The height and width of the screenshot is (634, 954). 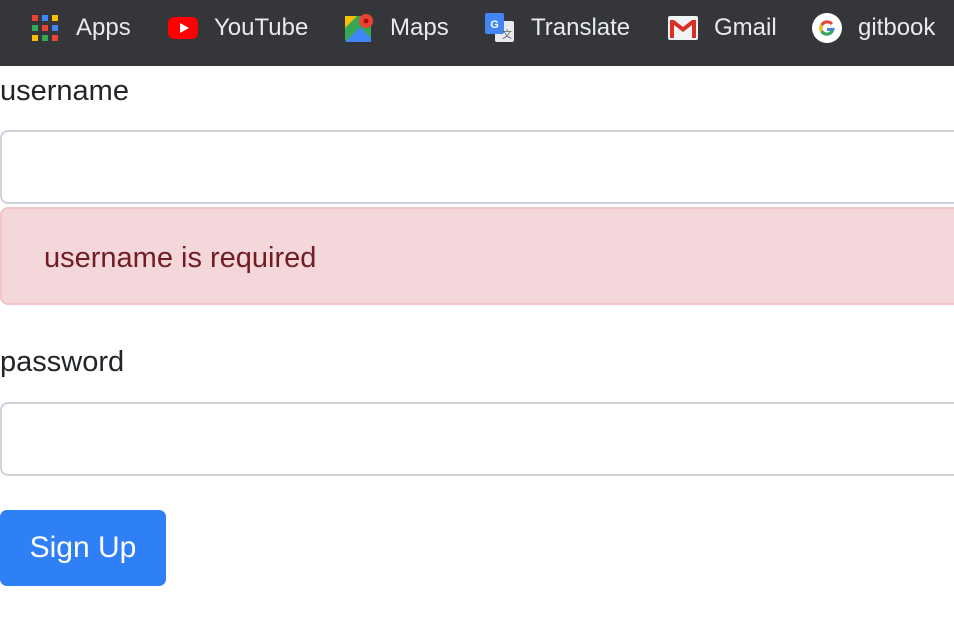 I want to click on bookmark-label: Translate, so click(x=581, y=27).